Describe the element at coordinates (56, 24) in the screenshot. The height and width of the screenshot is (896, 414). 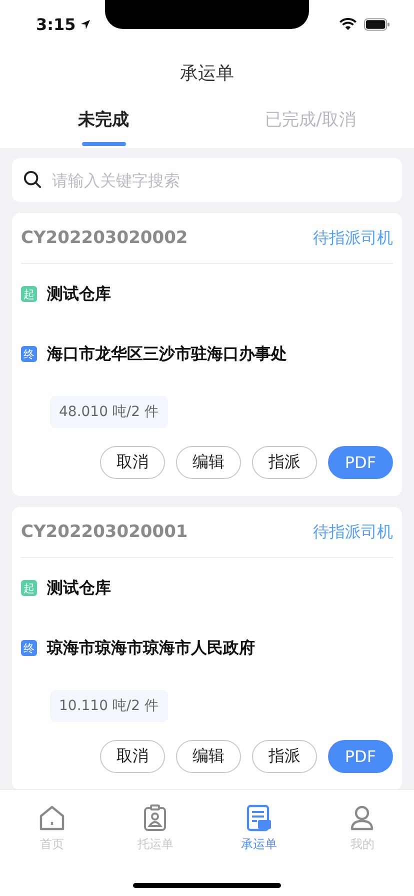
I see `status-time: 3:15` at that location.